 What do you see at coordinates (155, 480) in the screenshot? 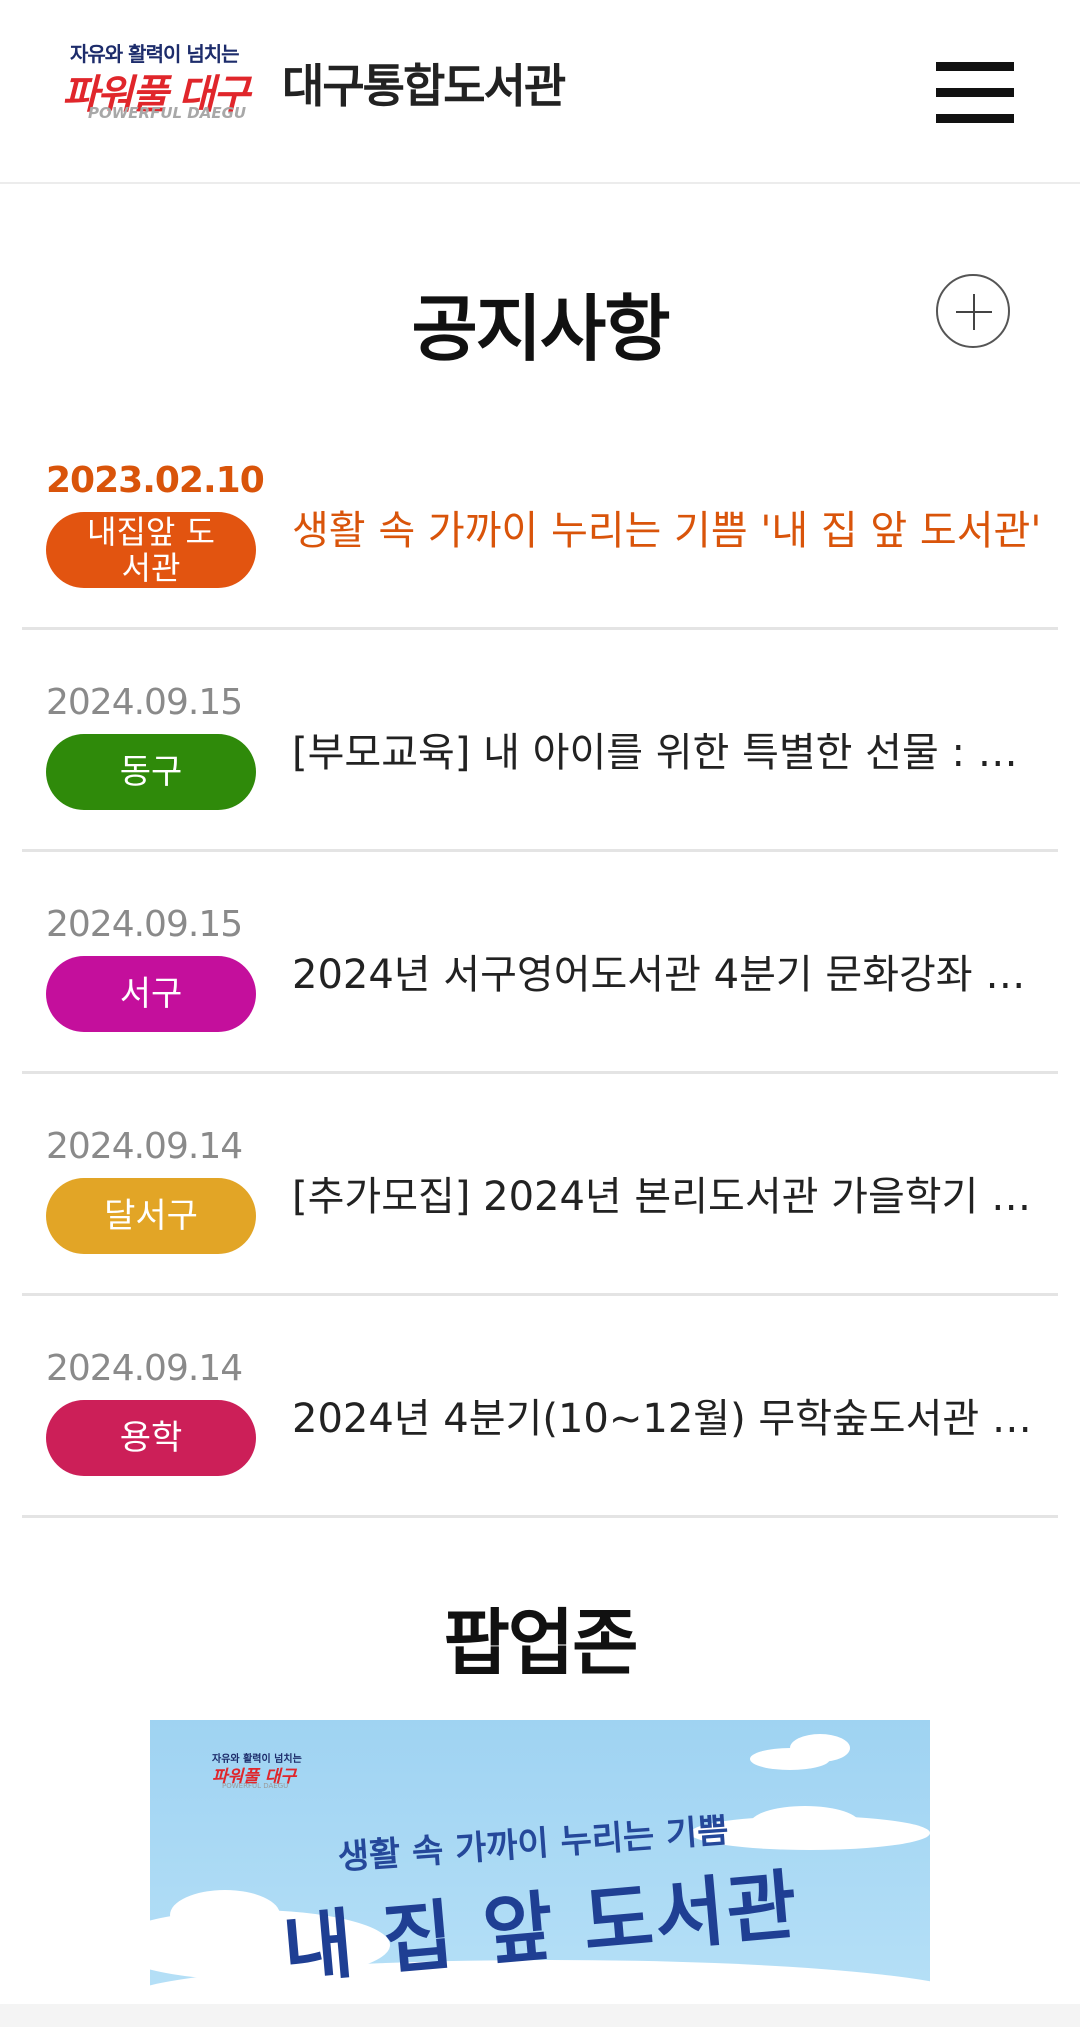
I see `notice-date: 2023.02.10` at bounding box center [155, 480].